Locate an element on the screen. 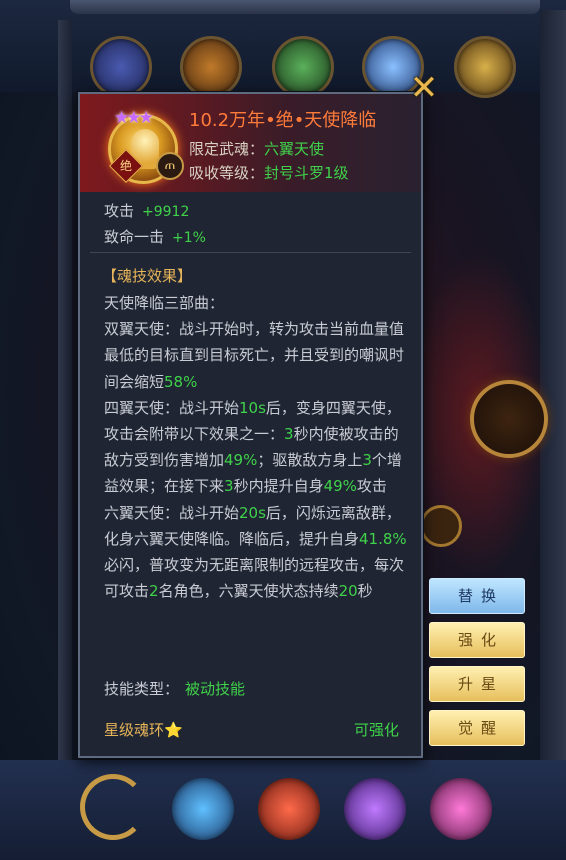  effect-text: 六翼天使：战斗开始 is located at coordinates (172, 512).